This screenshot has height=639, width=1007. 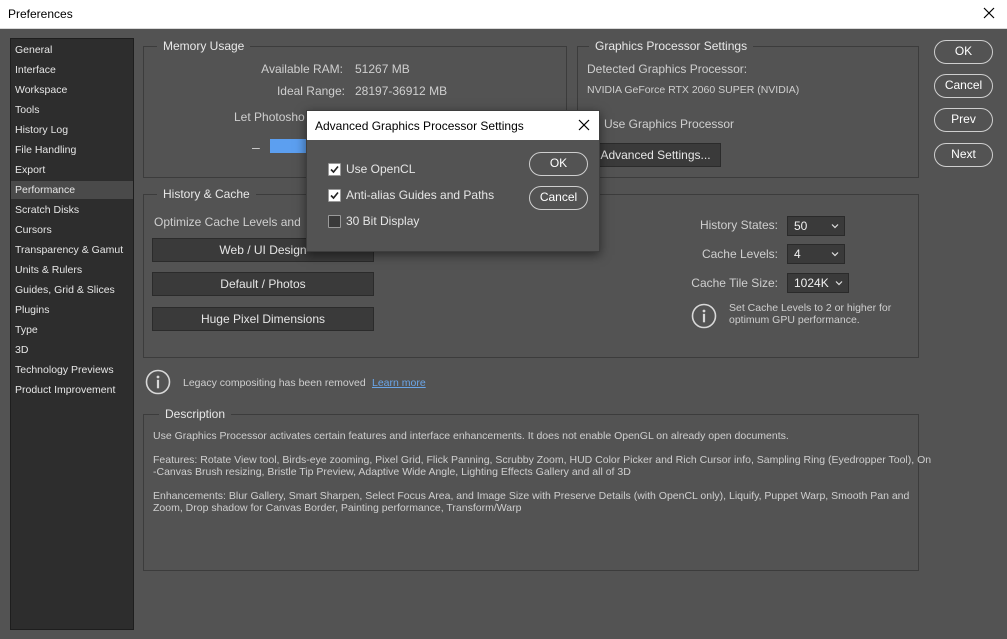 I want to click on window-title: Preferences, so click(x=40, y=14).